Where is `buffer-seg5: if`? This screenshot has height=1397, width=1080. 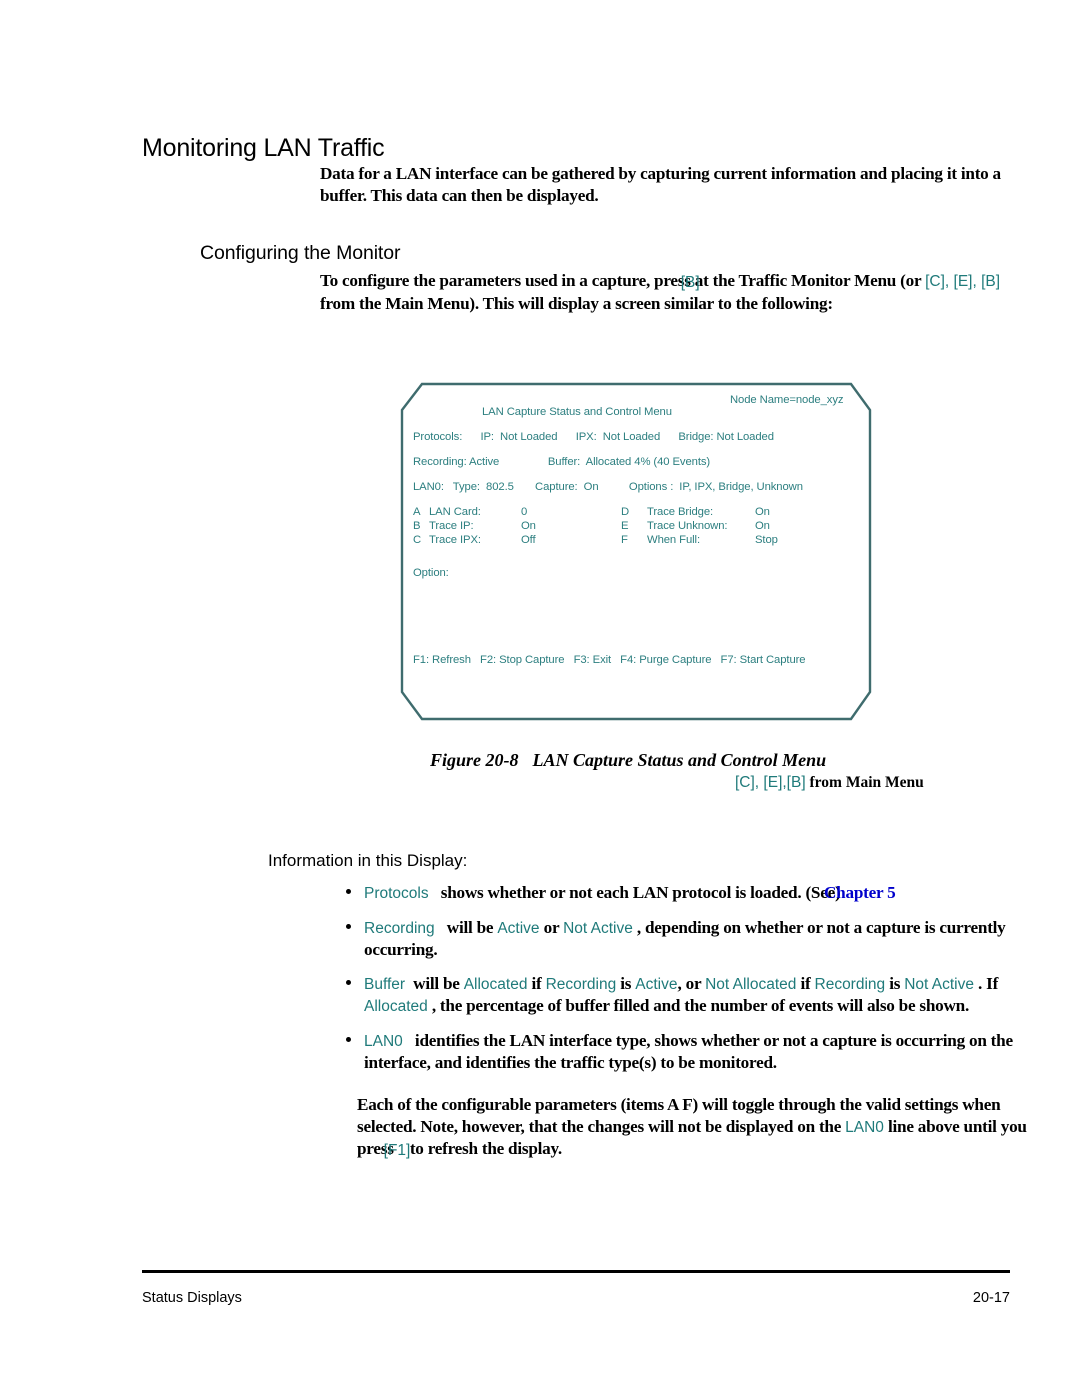 buffer-seg5: if is located at coordinates (805, 983).